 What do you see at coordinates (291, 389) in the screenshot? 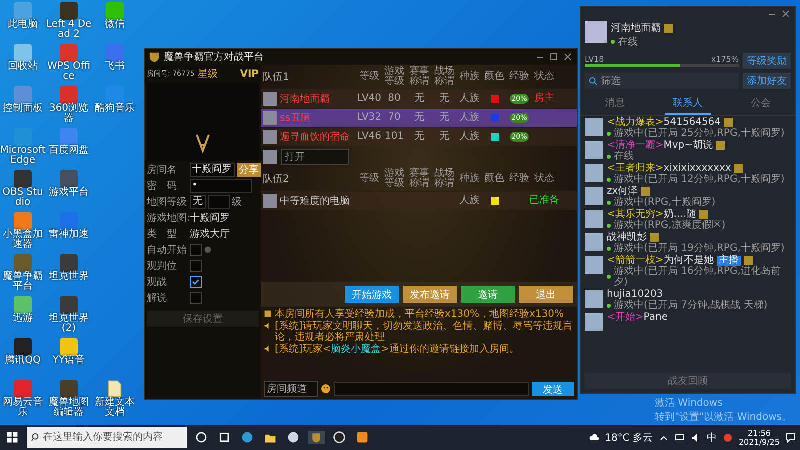
I see `channel-select: 房间频道` at bounding box center [291, 389].